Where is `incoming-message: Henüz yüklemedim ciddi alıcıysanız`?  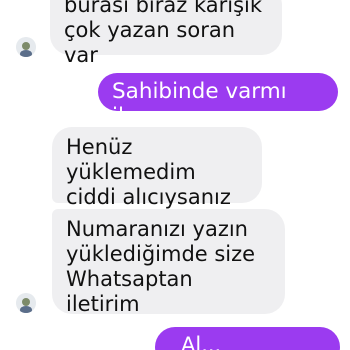 incoming-message: Henüz yüklemedim ciddi alıcıysanız is located at coordinates (157, 168).